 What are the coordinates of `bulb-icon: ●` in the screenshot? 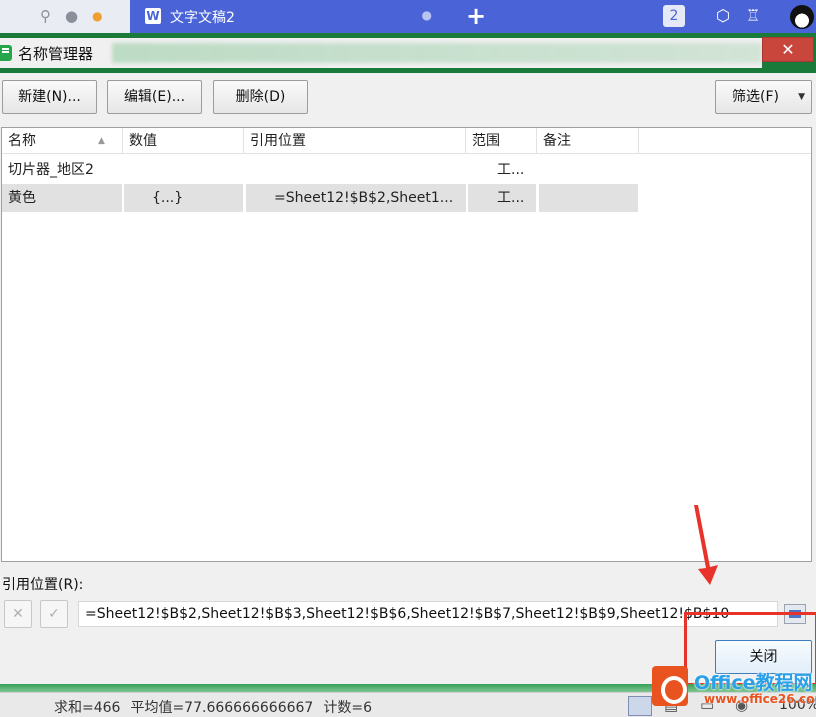 It's located at (71, 16).